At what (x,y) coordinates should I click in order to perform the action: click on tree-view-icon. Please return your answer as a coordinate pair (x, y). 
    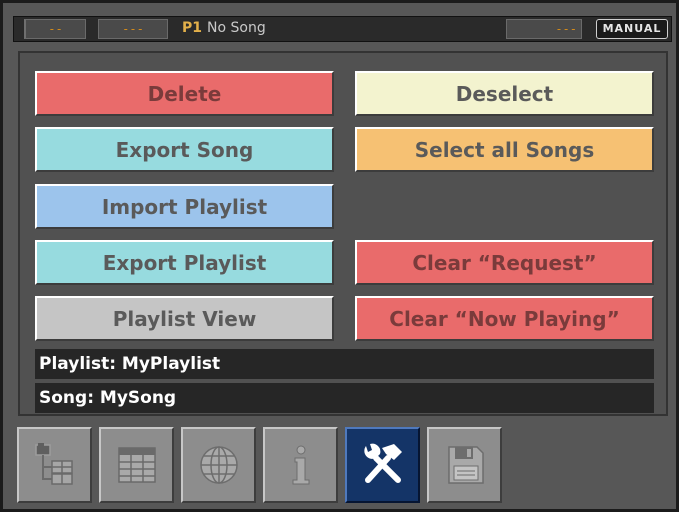
    Looking at the image, I should click on (53, 464).